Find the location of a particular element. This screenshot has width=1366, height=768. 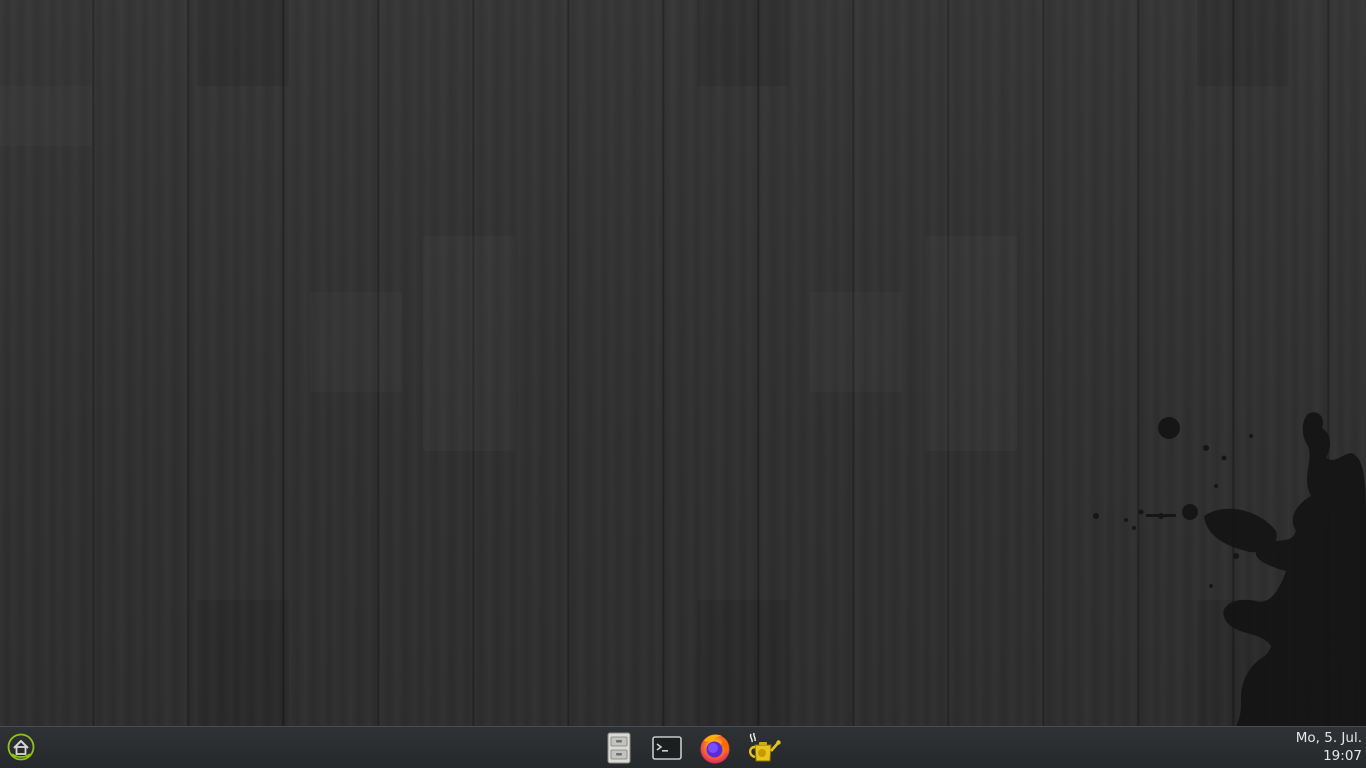

bottom-panel: Mo, 5. Jul. 19:07 is located at coordinates (683, 747).